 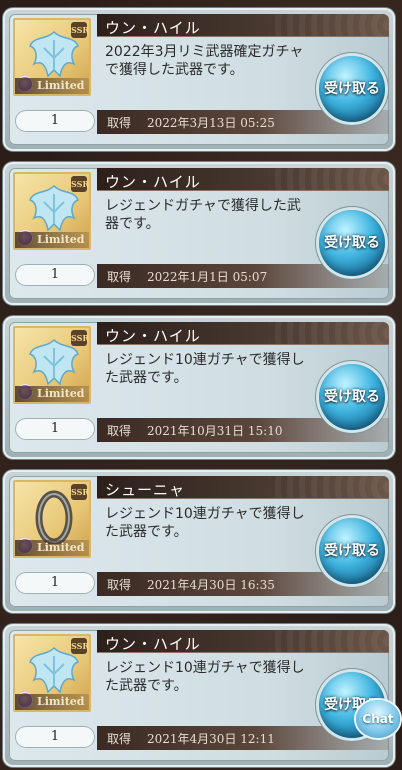 I want to click on item-name: シューニャ, so click(x=145, y=490).